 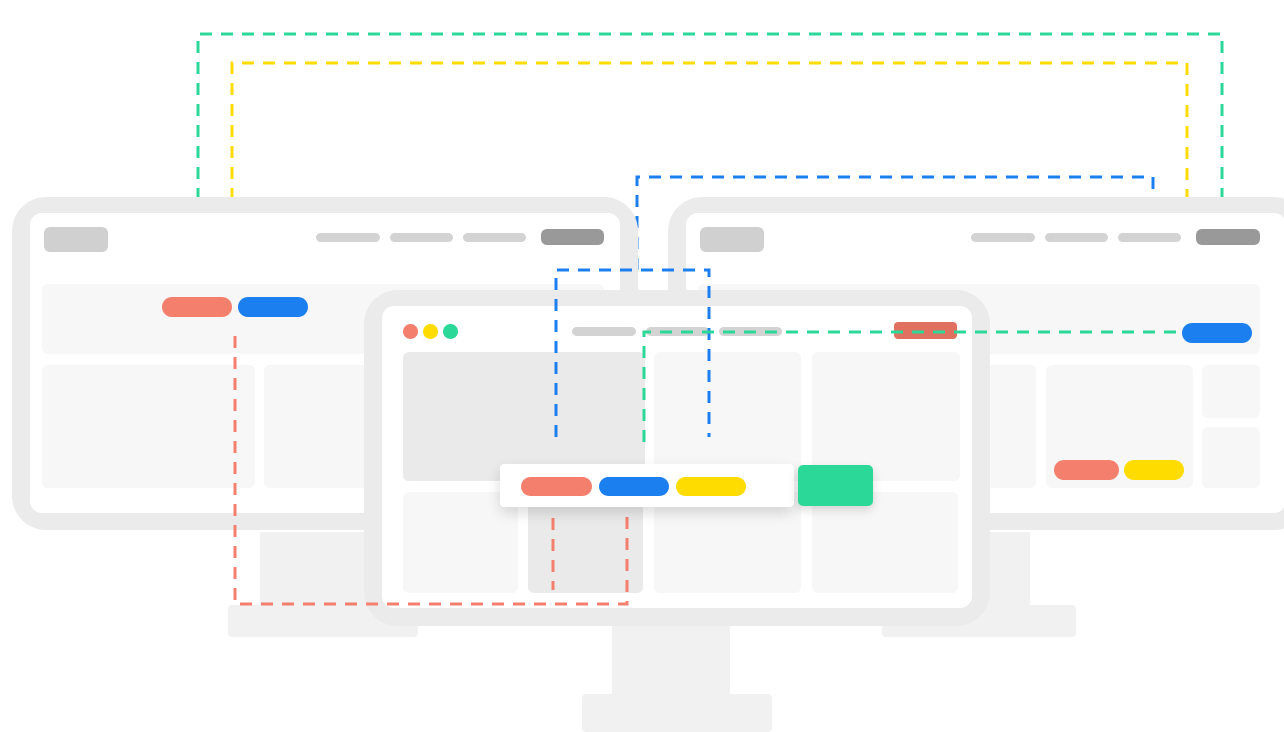 I want to click on blue-connector-center, so click(x=632, y=352).